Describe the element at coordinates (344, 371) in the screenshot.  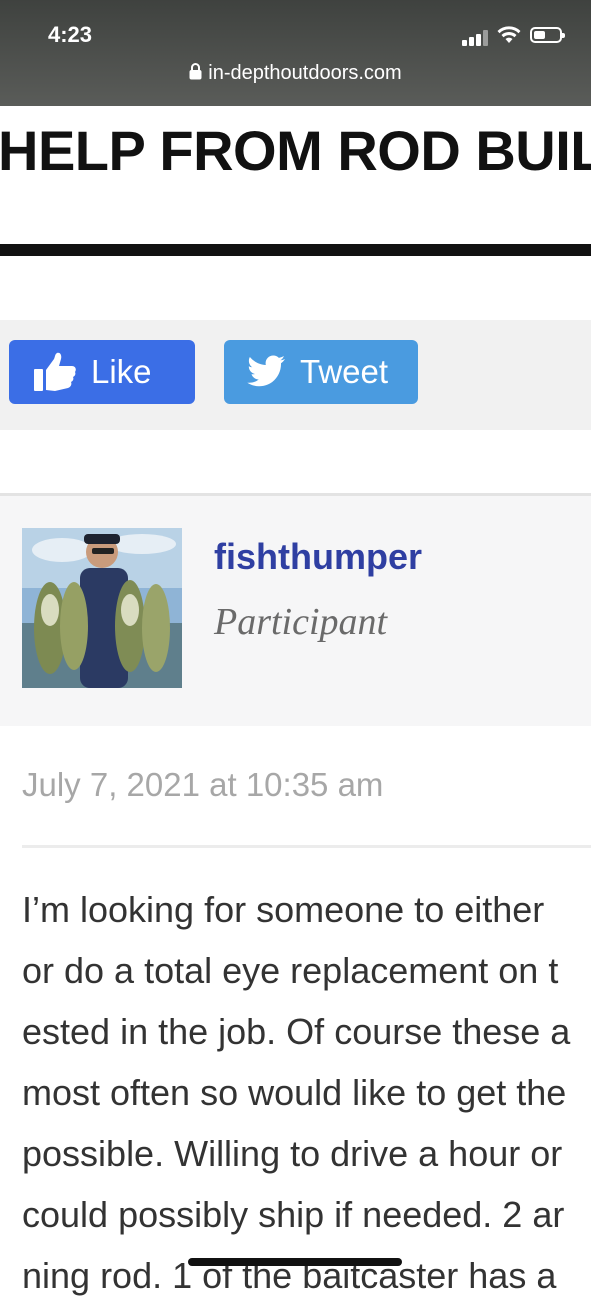
I see `tweet-label: Tweet` at that location.